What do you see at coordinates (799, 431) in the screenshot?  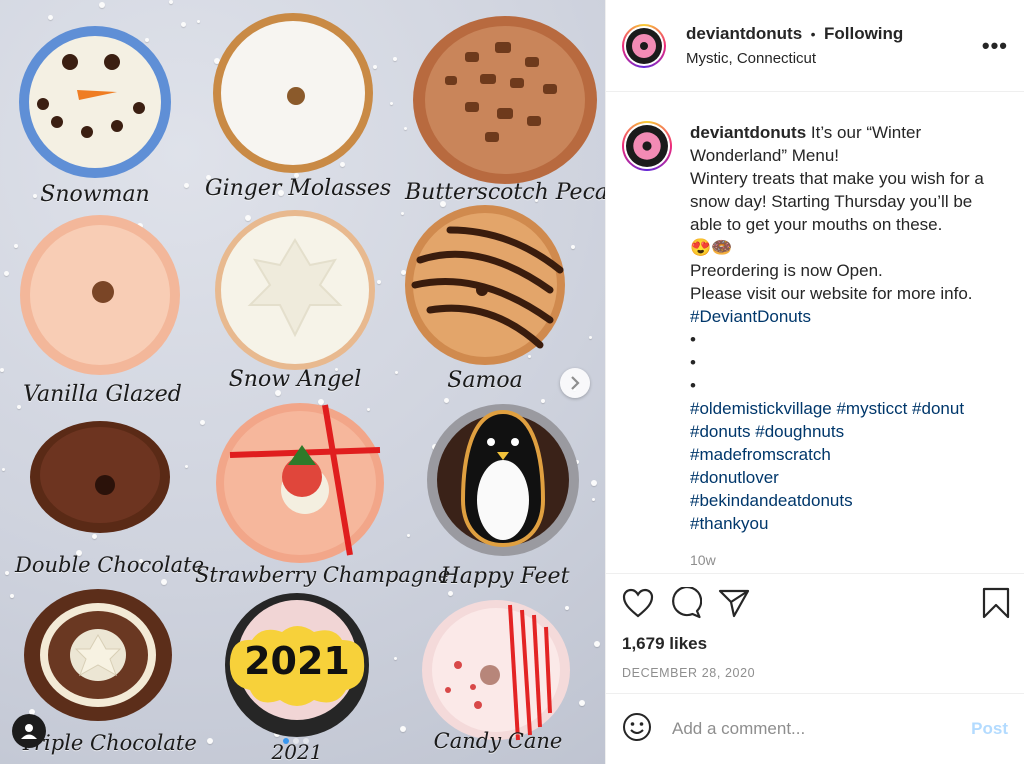 I see `hashtag-link: #doughnuts` at bounding box center [799, 431].